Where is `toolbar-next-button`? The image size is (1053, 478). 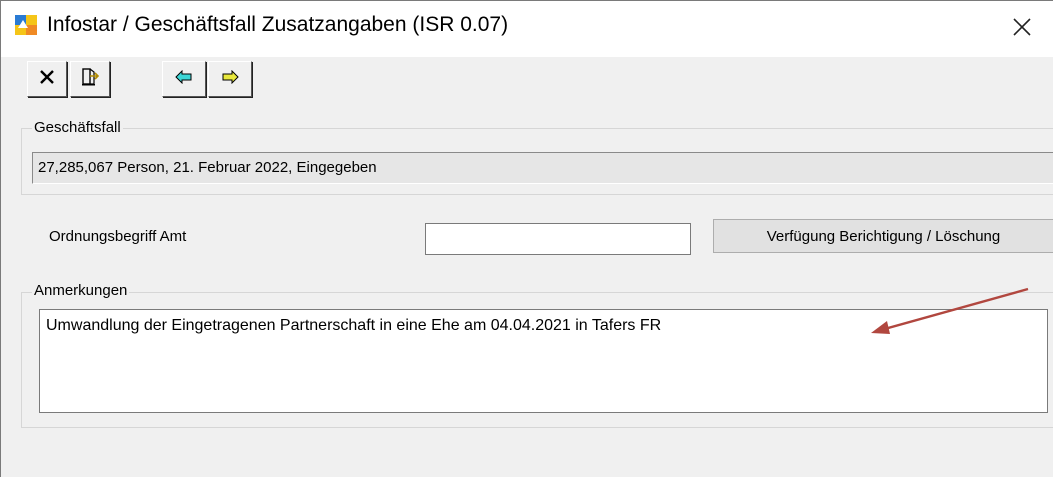
toolbar-next-button is located at coordinates (230, 79).